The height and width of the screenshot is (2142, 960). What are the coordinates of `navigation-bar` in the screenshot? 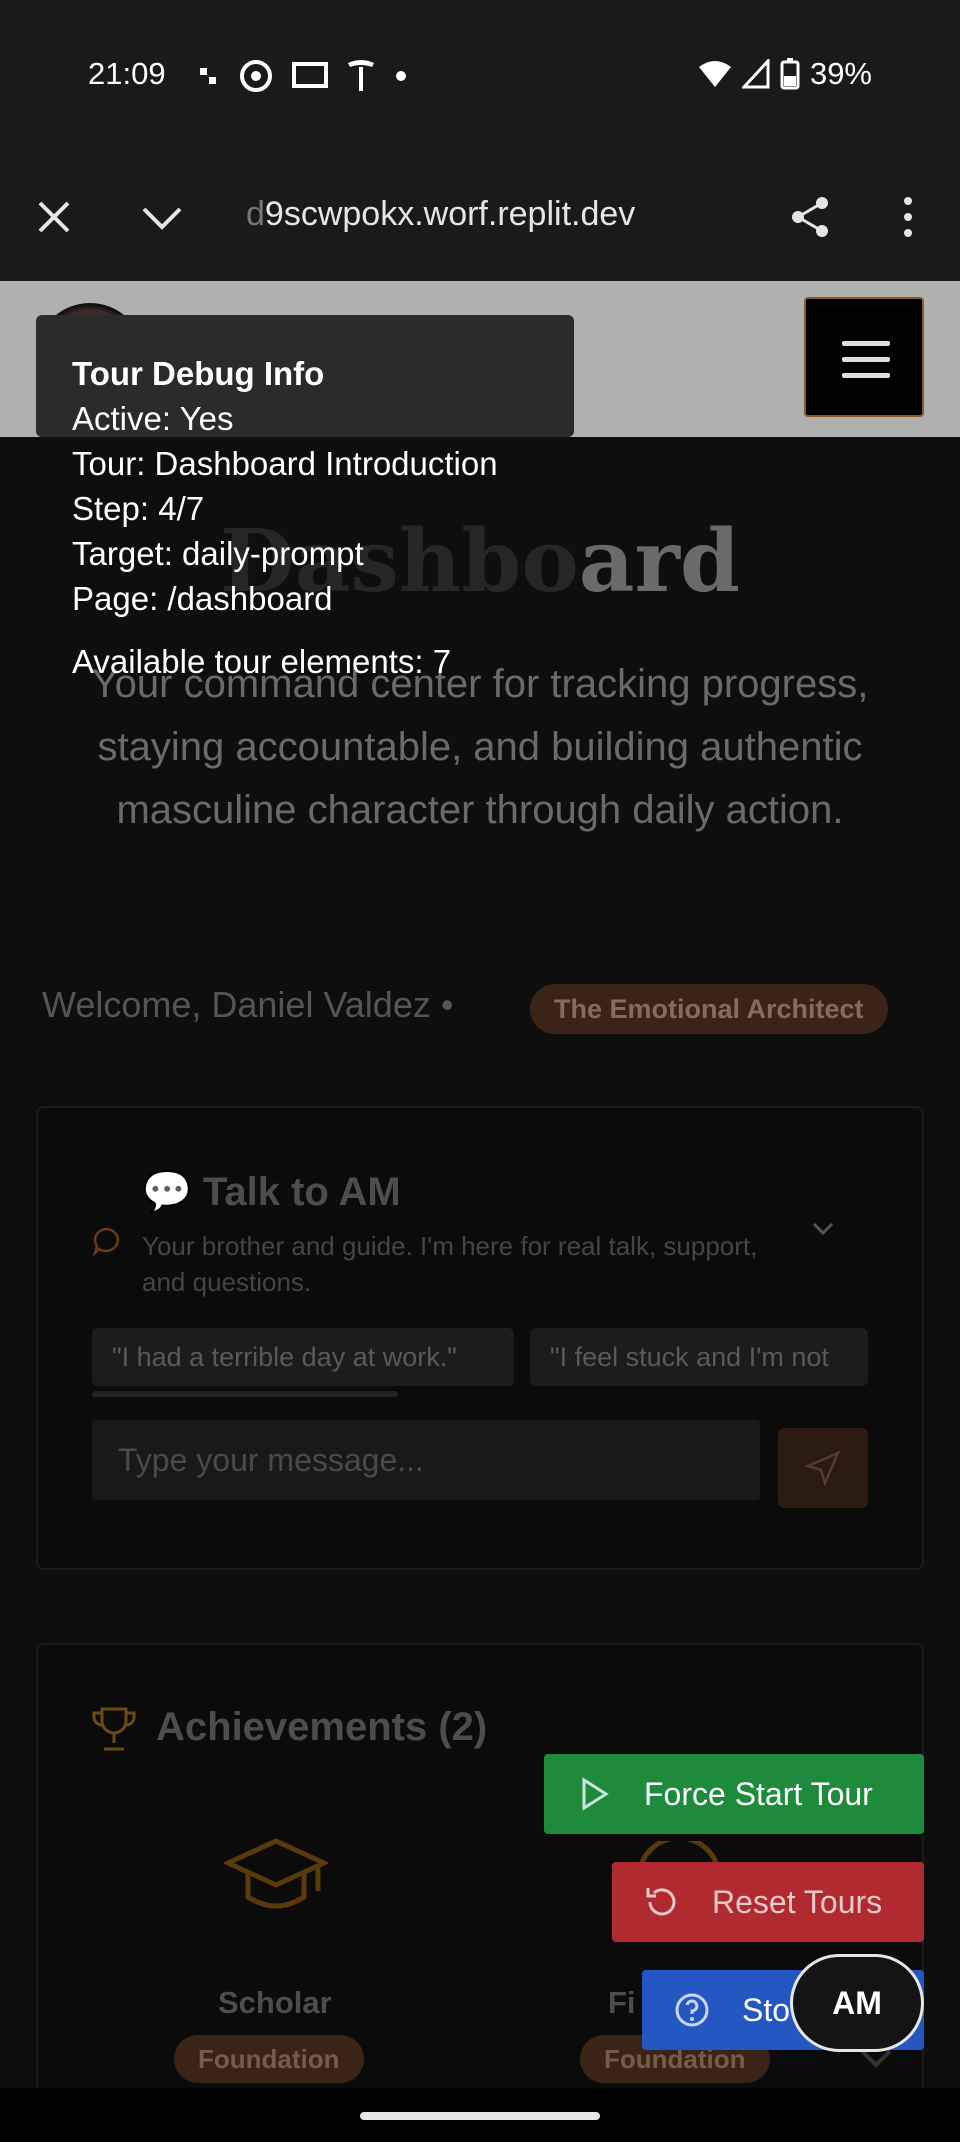 It's located at (480, 2115).